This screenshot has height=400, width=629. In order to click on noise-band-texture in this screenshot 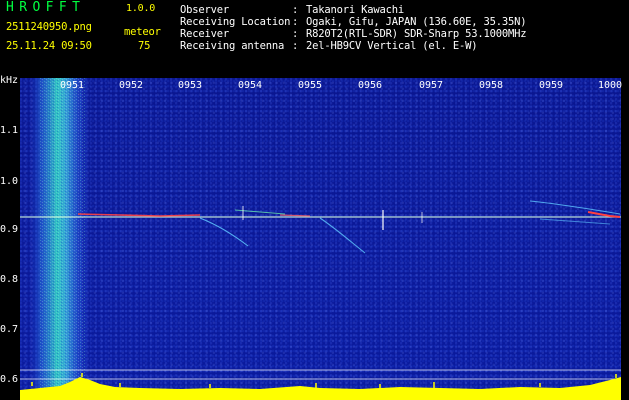, I will do `click(63, 233)`.